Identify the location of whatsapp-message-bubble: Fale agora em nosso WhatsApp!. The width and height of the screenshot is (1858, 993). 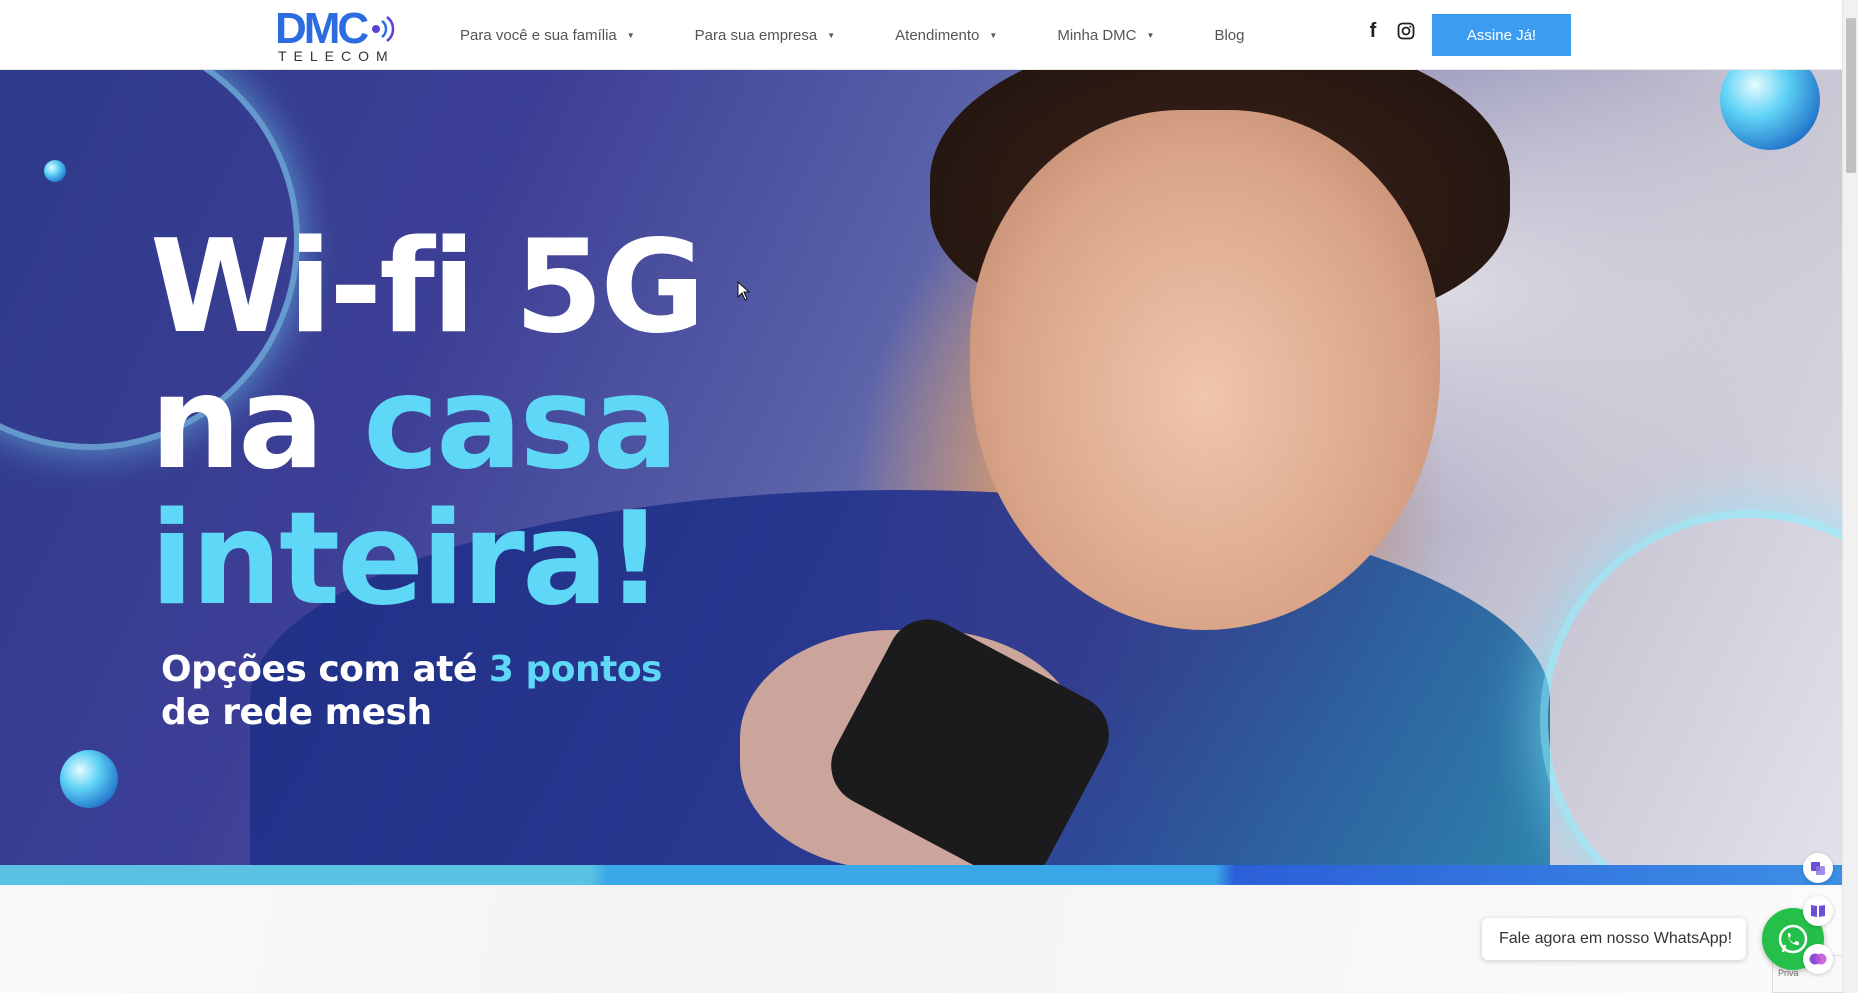
(1614, 939).